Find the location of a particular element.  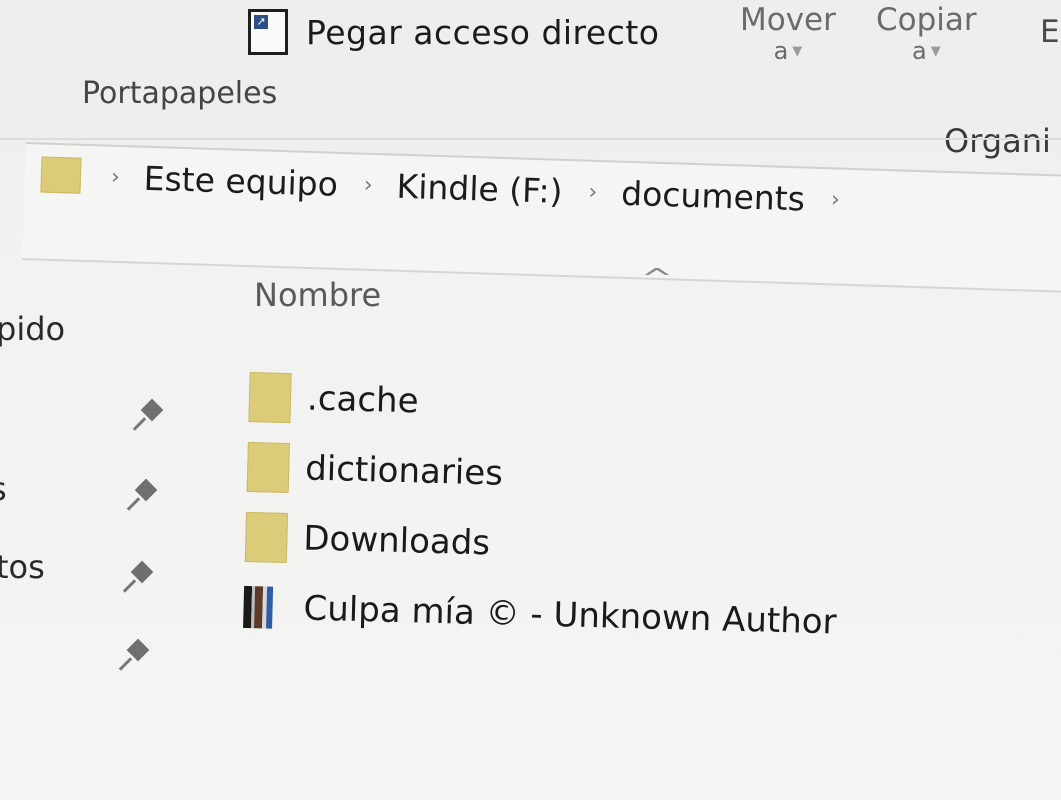

file-name: dictionaries is located at coordinates (404, 471).